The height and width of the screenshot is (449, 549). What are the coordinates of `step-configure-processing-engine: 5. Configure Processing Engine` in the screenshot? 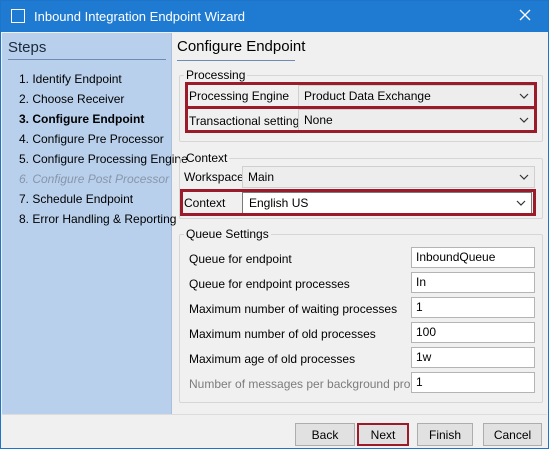 It's located at (103, 159).